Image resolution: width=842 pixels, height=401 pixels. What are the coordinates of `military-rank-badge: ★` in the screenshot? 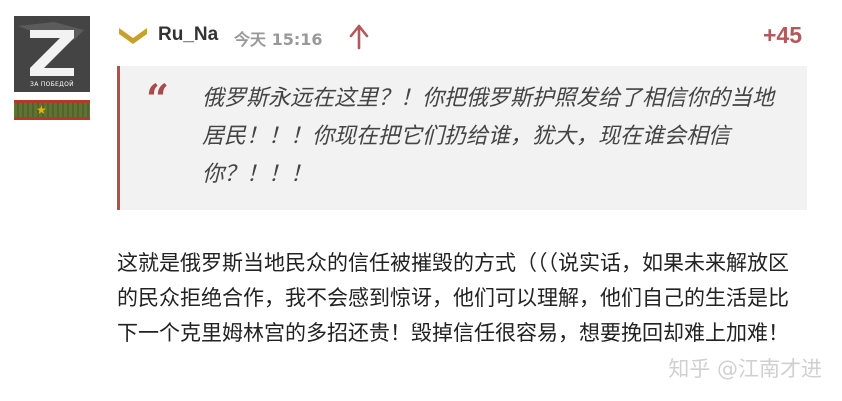 It's located at (52, 110).